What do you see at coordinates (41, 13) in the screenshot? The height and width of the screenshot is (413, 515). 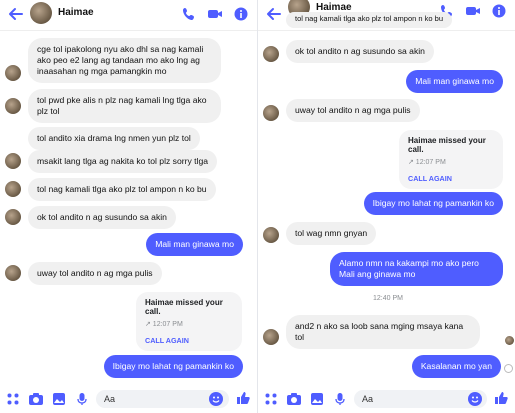 I see `contact-avatar` at bounding box center [41, 13].